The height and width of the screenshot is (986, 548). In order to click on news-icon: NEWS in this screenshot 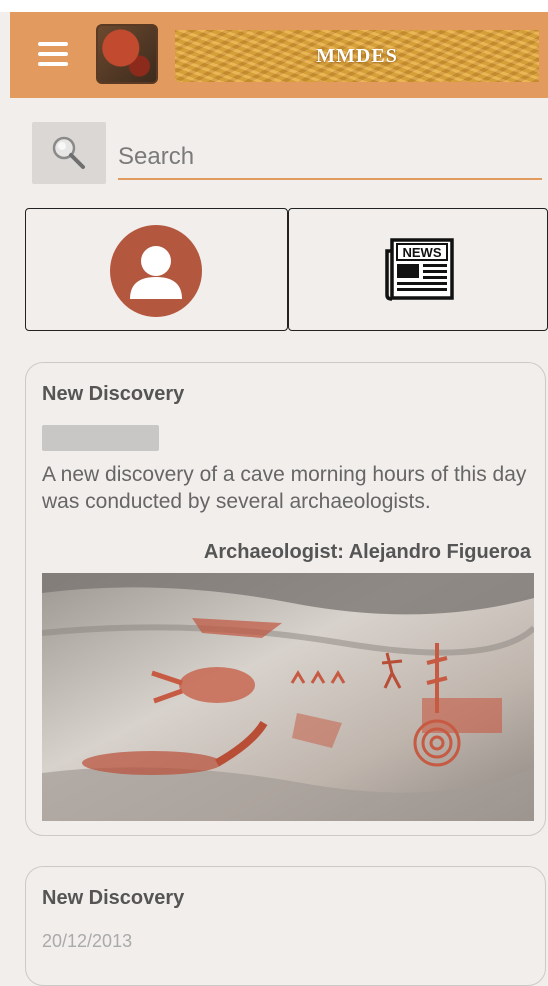, I will do `click(419, 269)`.